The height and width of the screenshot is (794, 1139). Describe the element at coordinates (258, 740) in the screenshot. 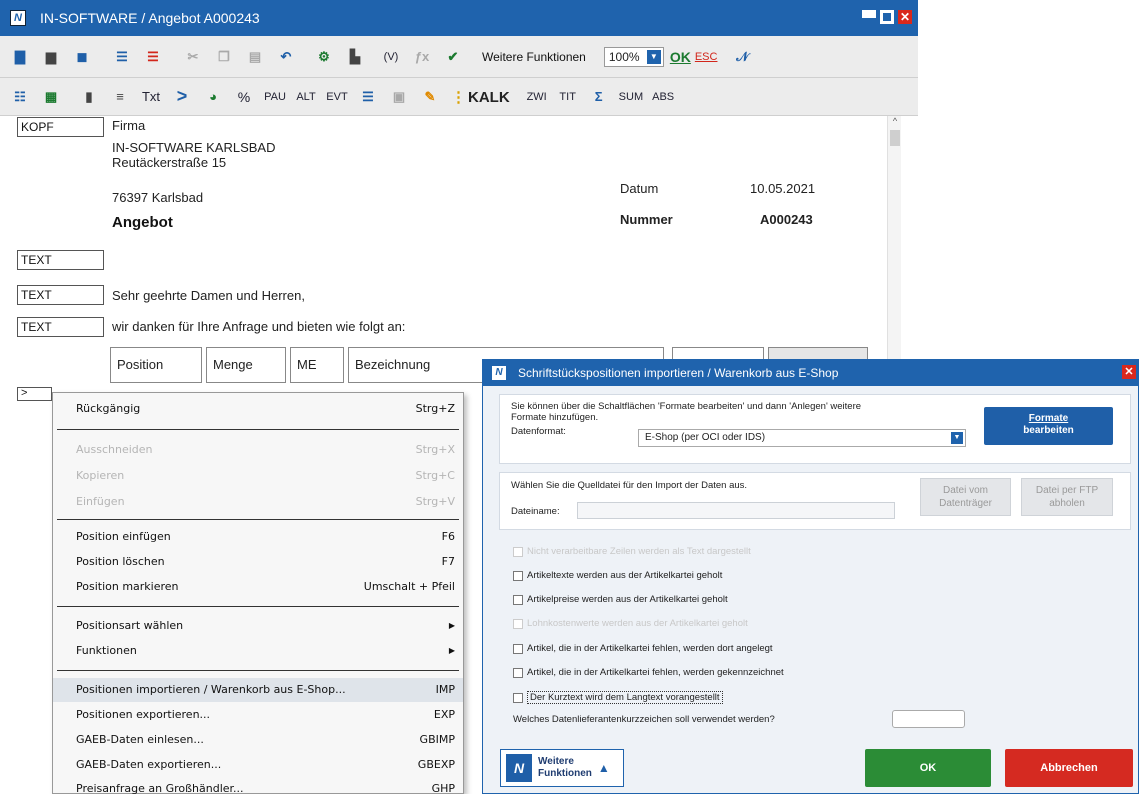

I see `menu-item-gaeb-einlesen: GAEB-Daten einlesen... GBIMP` at that location.